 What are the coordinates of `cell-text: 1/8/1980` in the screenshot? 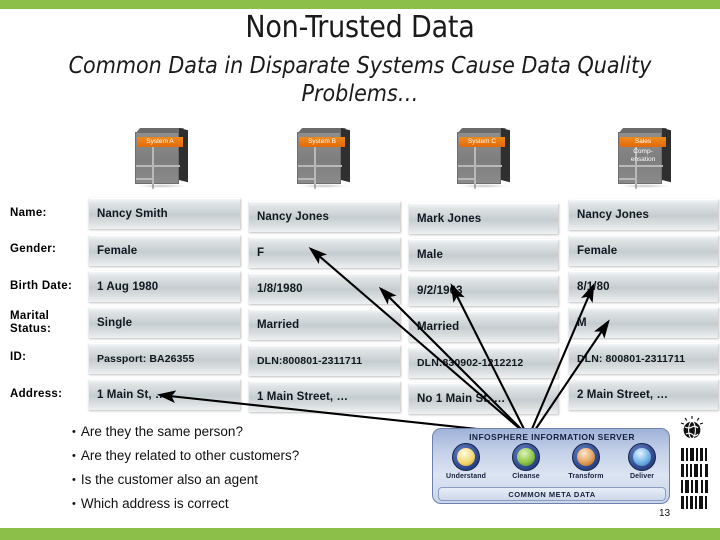 It's located at (280, 289).